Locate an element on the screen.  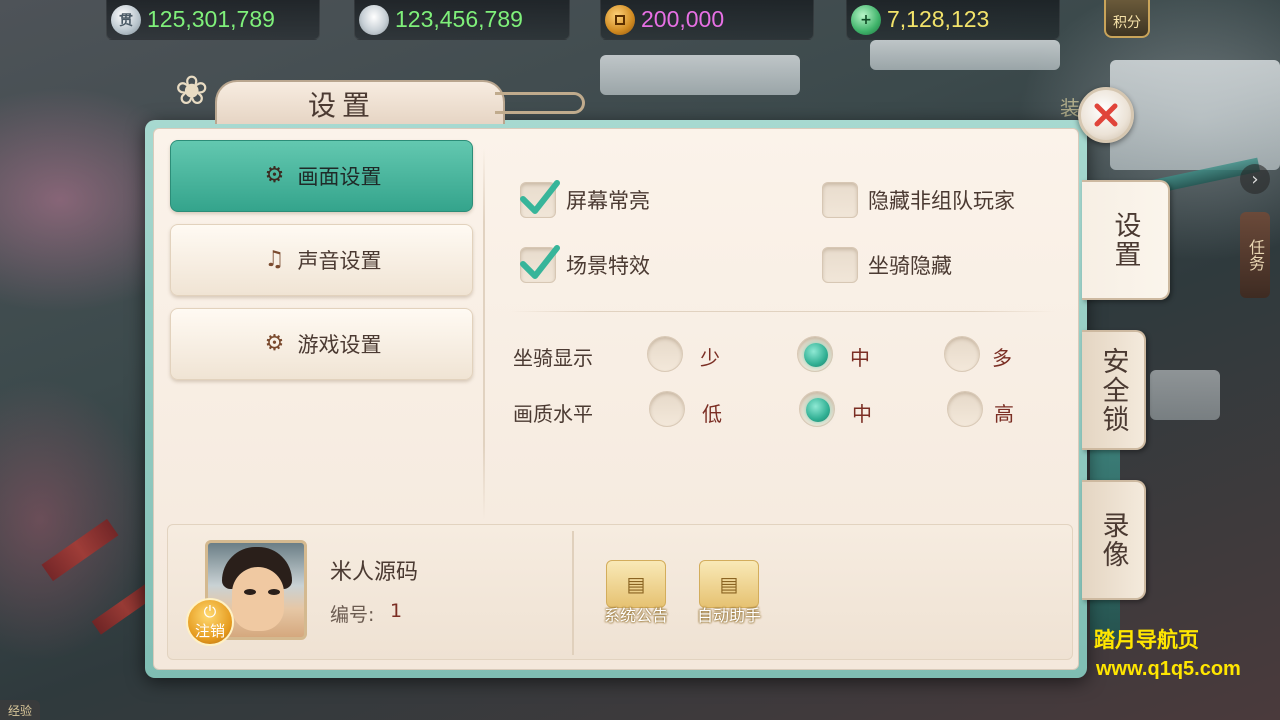
avatar-face is located at coordinates (258, 599).